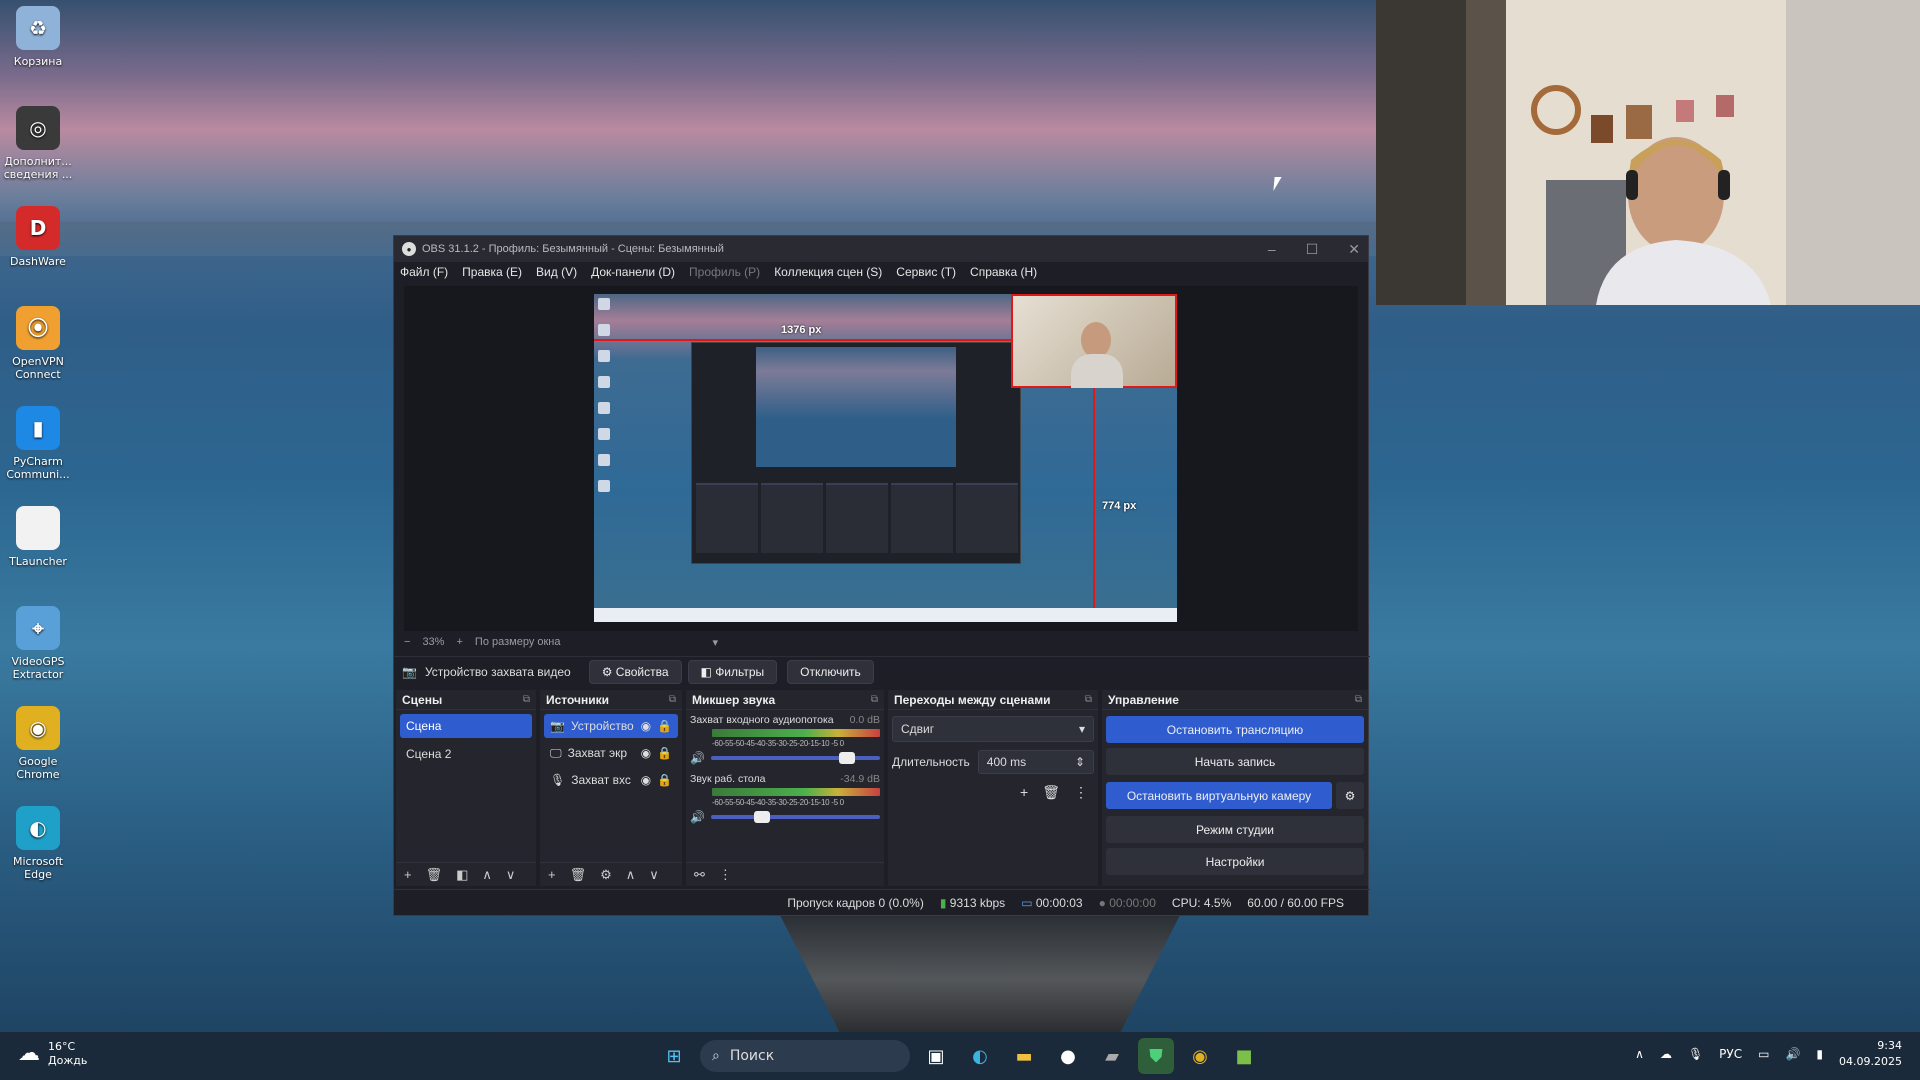 The height and width of the screenshot is (1080, 1920). What do you see at coordinates (778, 743) in the screenshot?
I see `meter-scale: -60-55-50-45-40-35-30-25-20-15-10 -5 0` at bounding box center [778, 743].